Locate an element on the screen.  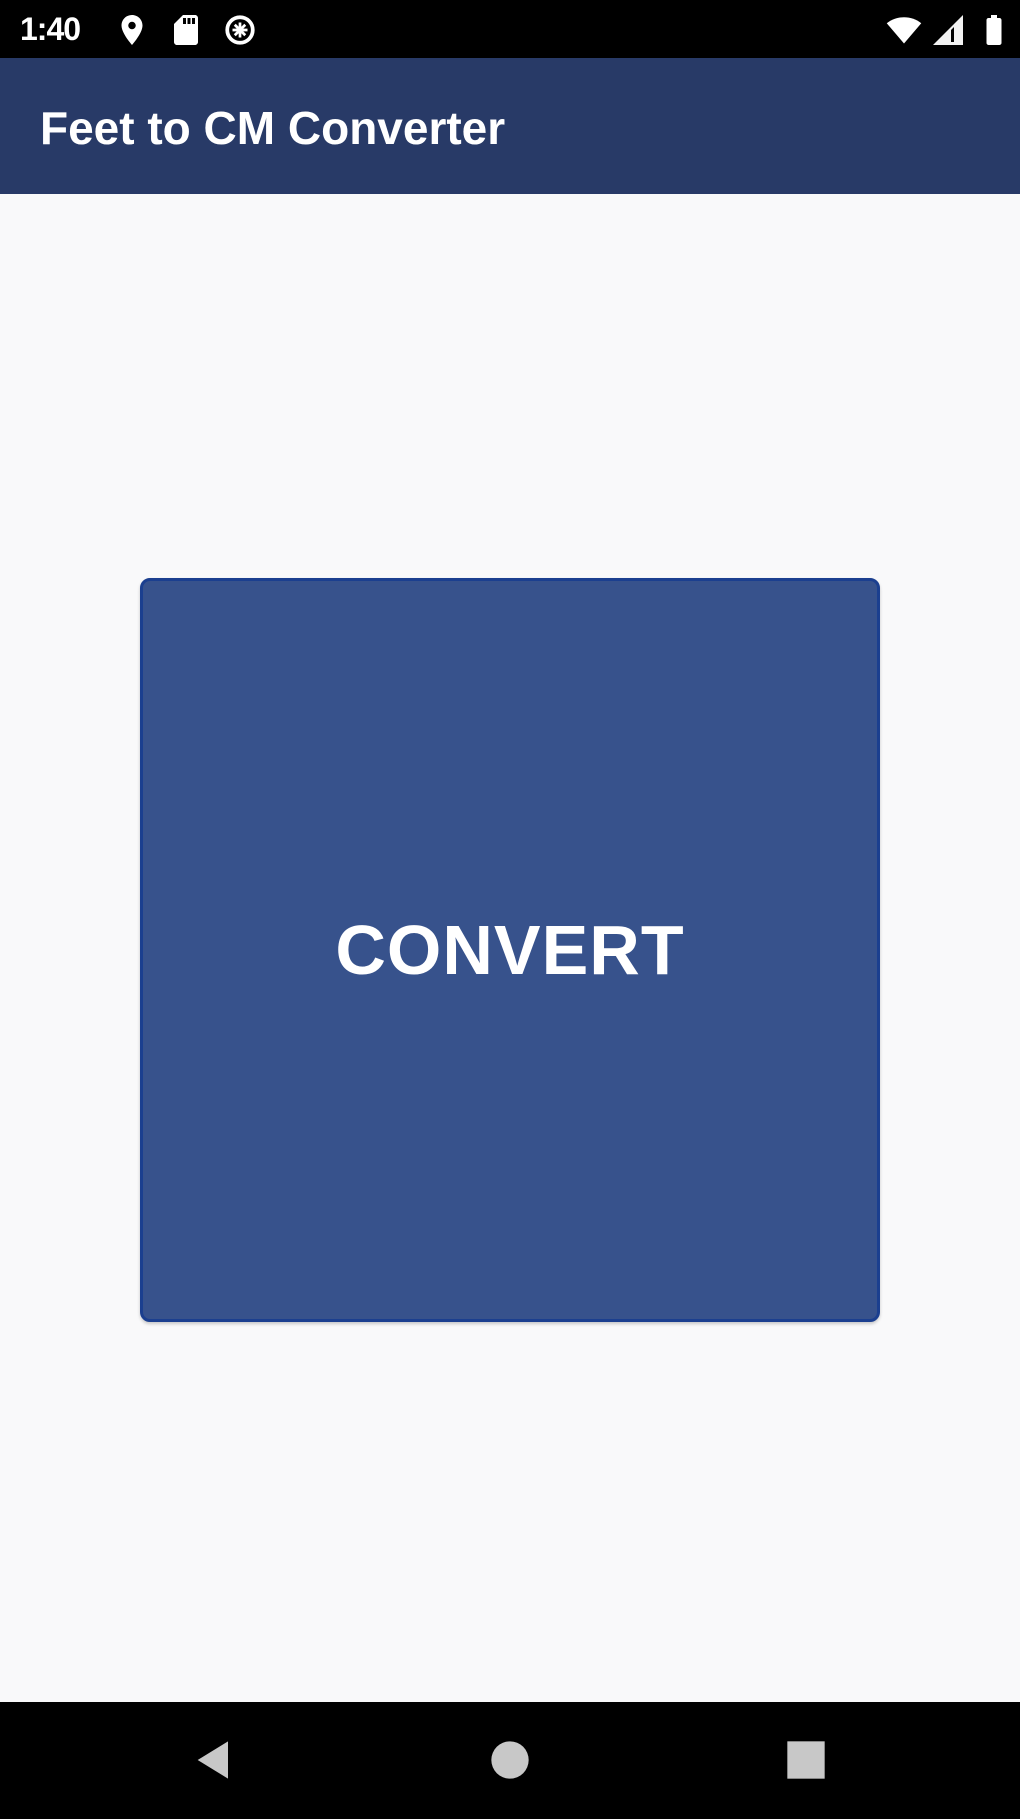
battery-icon is located at coordinates (994, 30).